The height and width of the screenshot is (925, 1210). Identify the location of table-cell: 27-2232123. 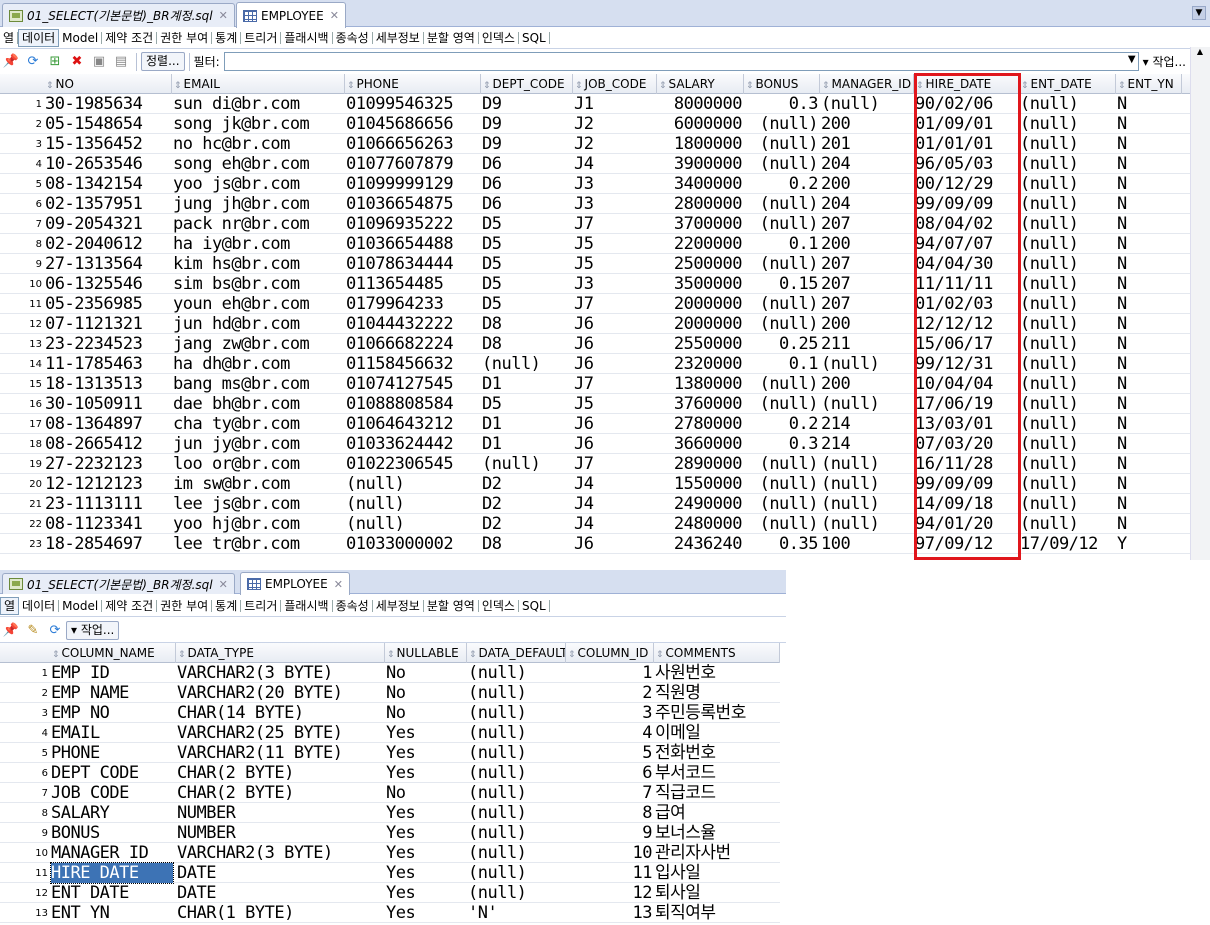
(108, 464).